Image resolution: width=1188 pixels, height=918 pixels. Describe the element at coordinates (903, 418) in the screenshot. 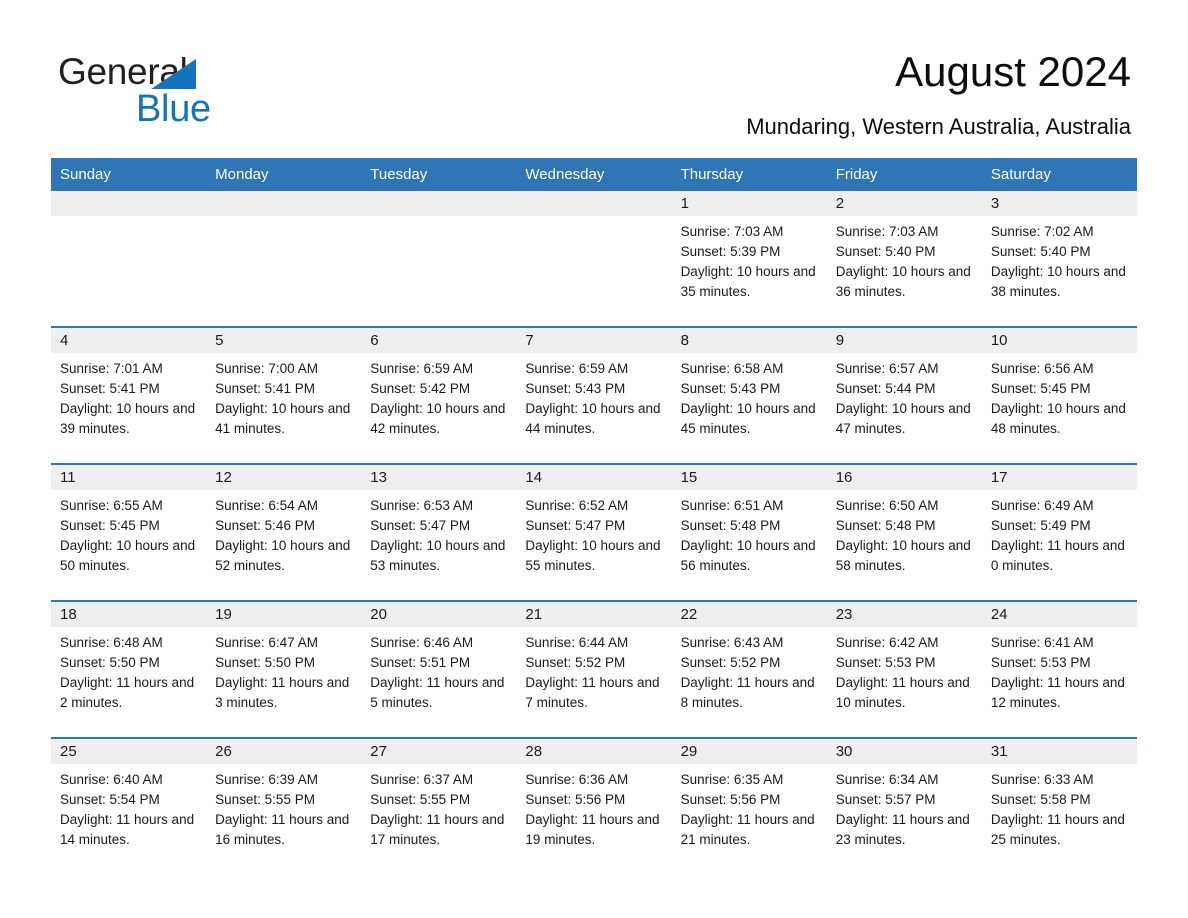

I see `daylight-text: Daylight: 10 hours and 47 minutes.` at that location.